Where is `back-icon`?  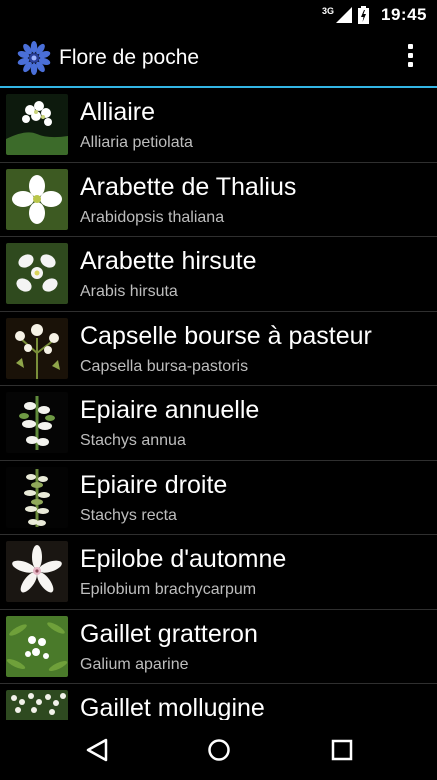
back-icon is located at coordinates (98, 750).